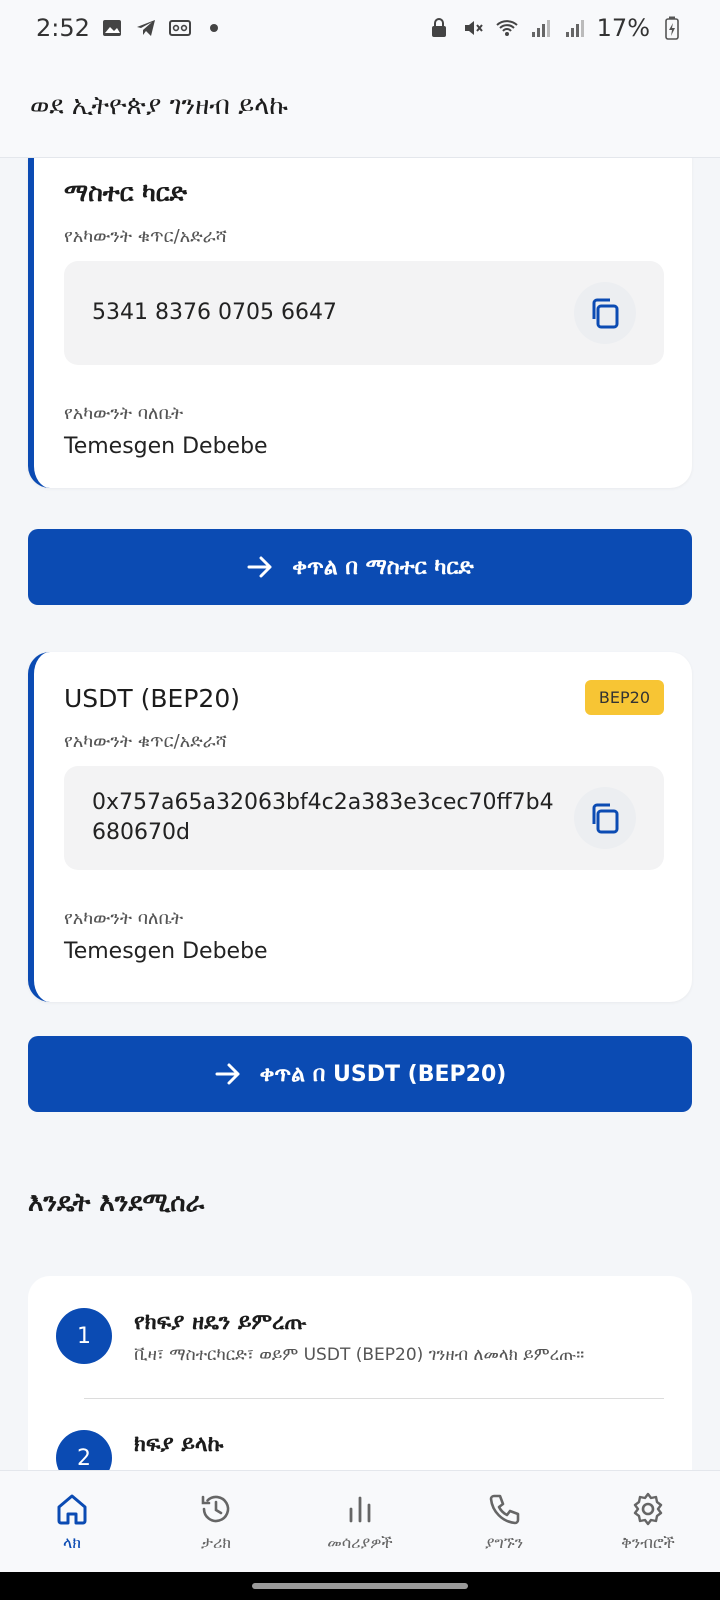 The width and height of the screenshot is (720, 1600). What do you see at coordinates (72, 1509) in the screenshot?
I see `home-icon` at bounding box center [72, 1509].